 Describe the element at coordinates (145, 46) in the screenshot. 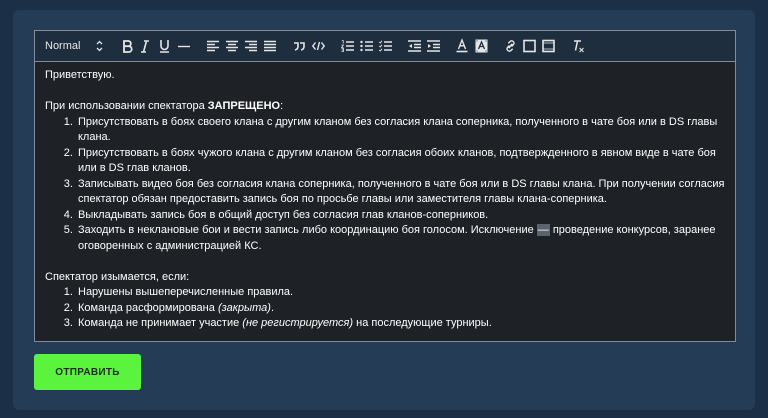

I see `italic-icon` at that location.